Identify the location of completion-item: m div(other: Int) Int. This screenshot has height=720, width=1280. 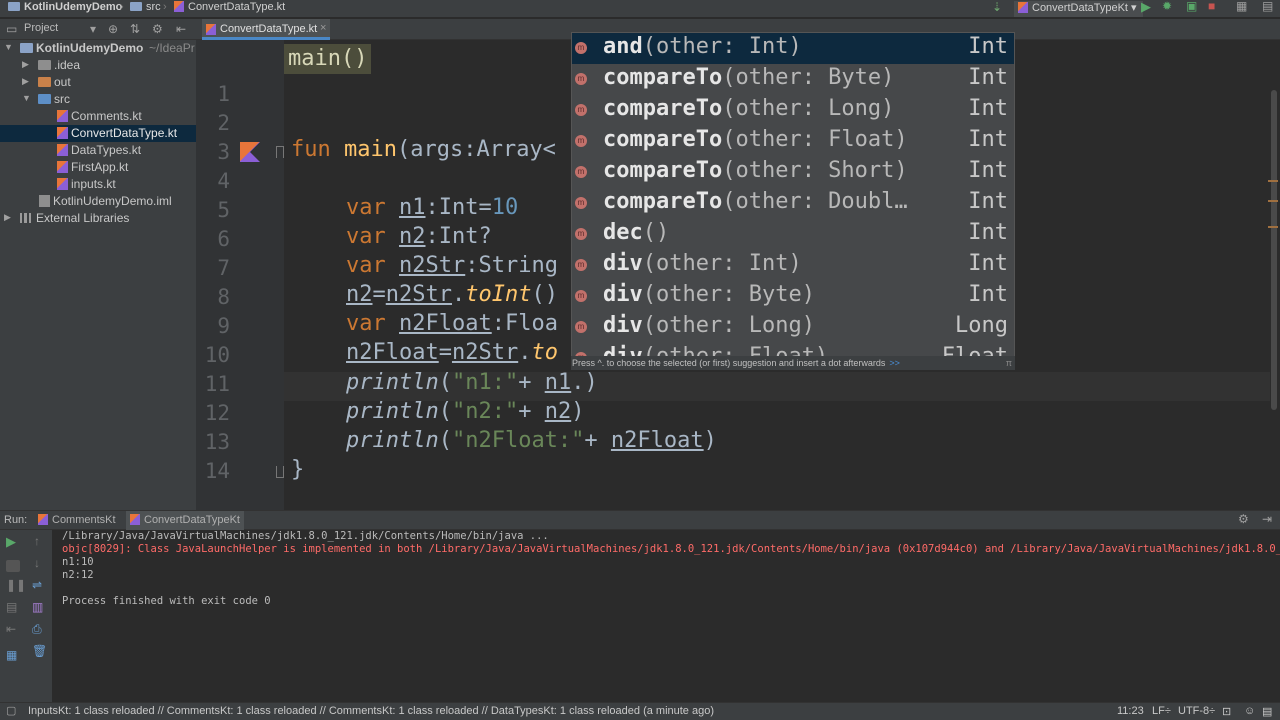
(793, 265).